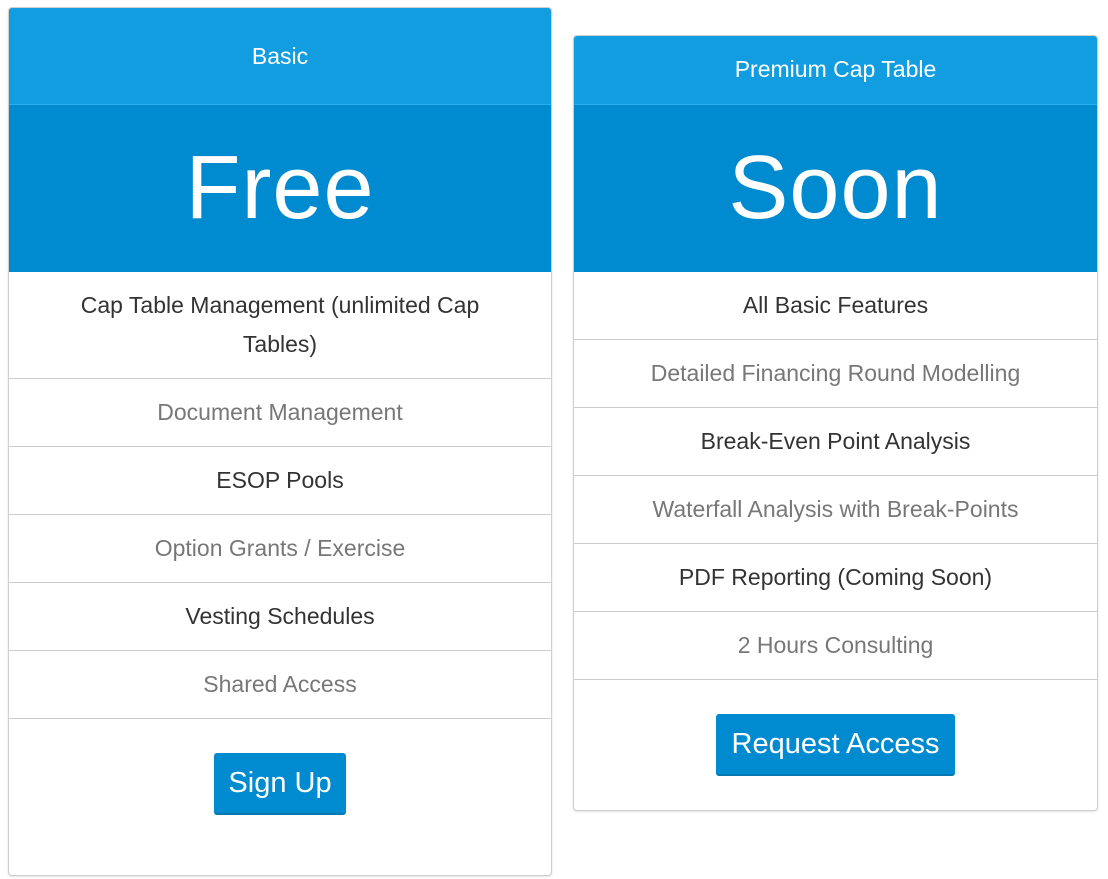 This screenshot has height=879, width=1108. I want to click on feature-item: Break-Even Point Analysis, so click(835, 442).